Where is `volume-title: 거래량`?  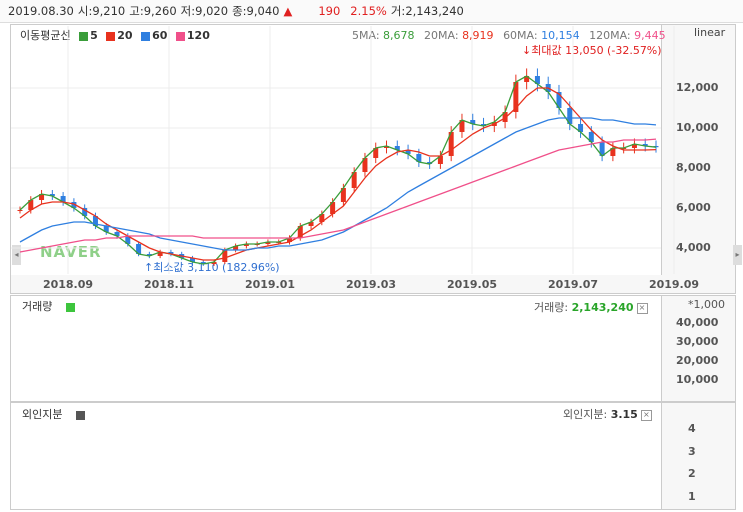
volume-title: 거래량 is located at coordinates (49, 306).